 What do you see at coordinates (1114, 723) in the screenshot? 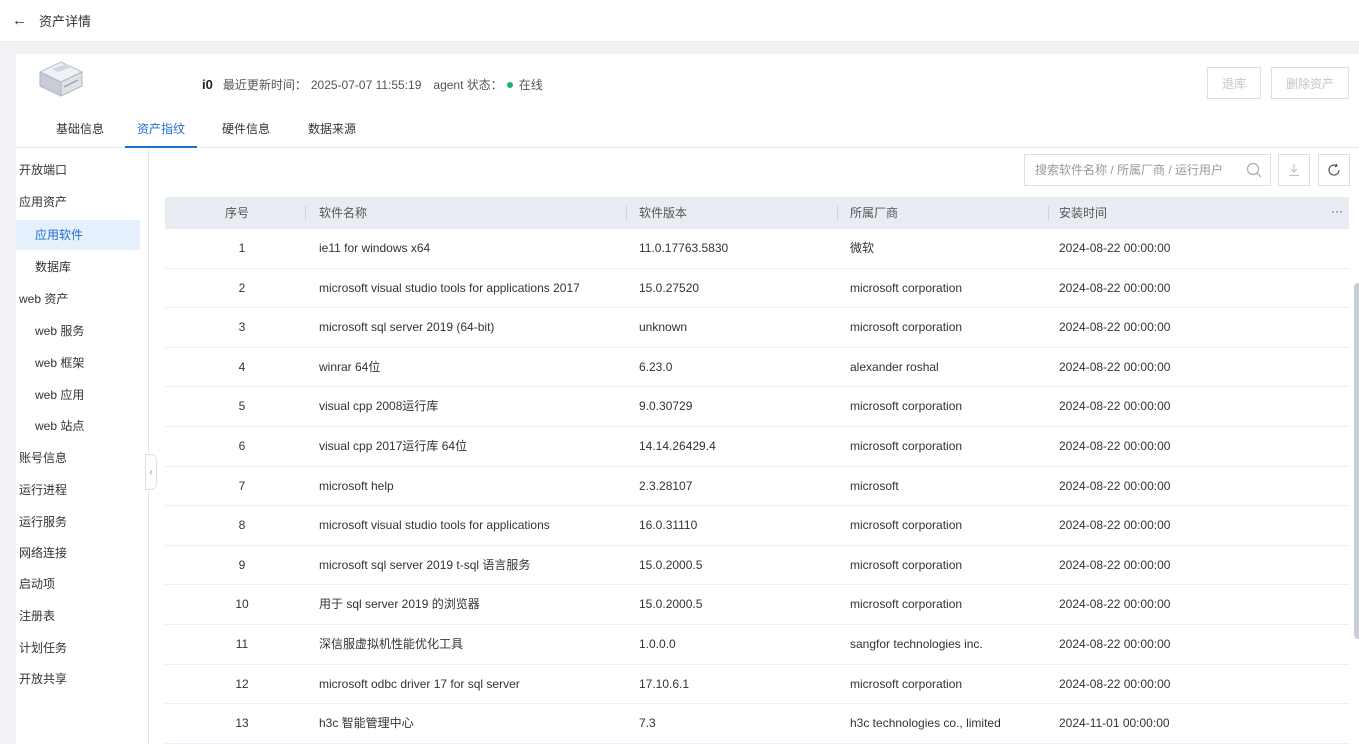
I see `cell-install-time: 2024-11-01 00:00:00` at bounding box center [1114, 723].